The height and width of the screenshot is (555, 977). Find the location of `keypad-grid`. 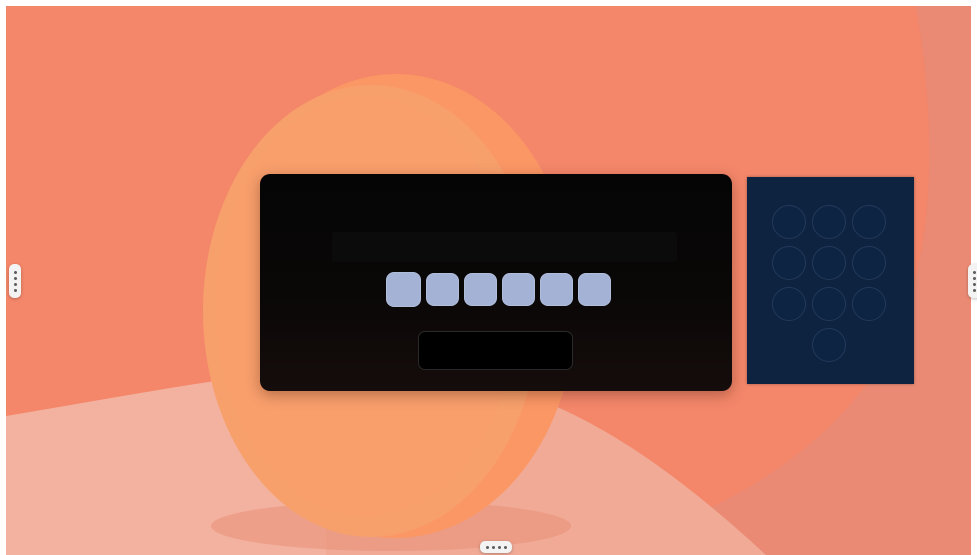

keypad-grid is located at coordinates (831, 283).